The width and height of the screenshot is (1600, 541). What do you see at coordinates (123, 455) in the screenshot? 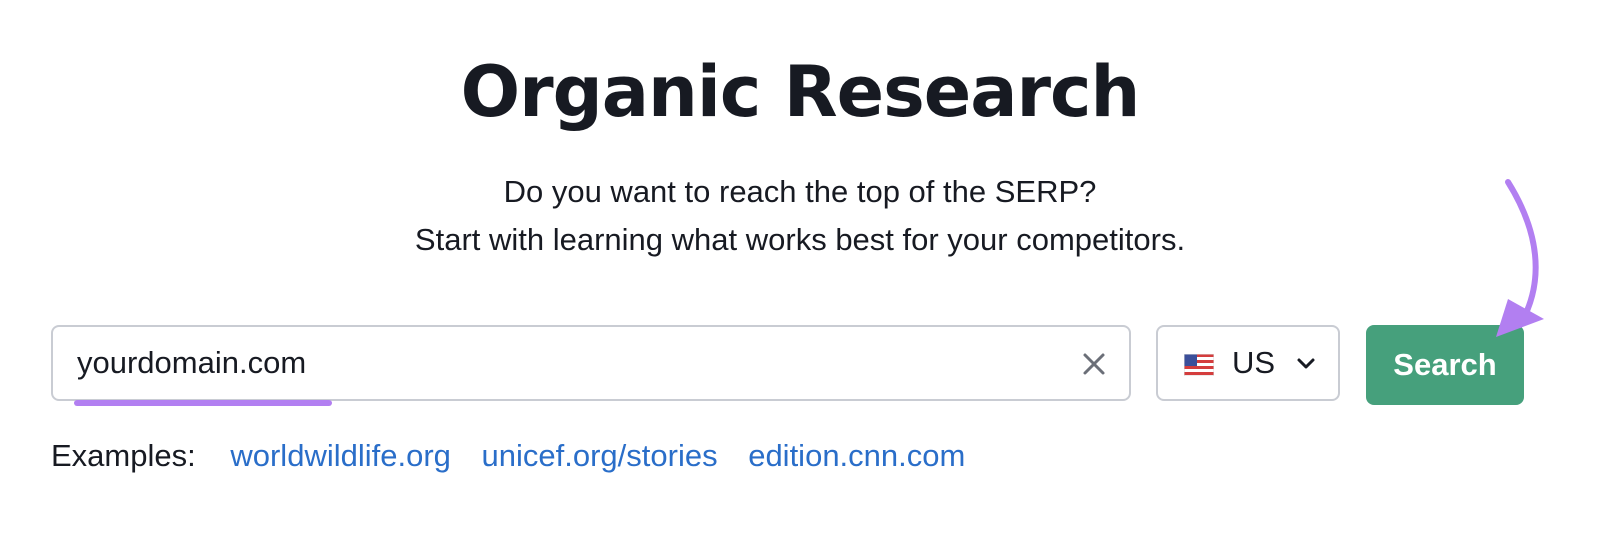
I see `examples-label: Examples:` at bounding box center [123, 455].